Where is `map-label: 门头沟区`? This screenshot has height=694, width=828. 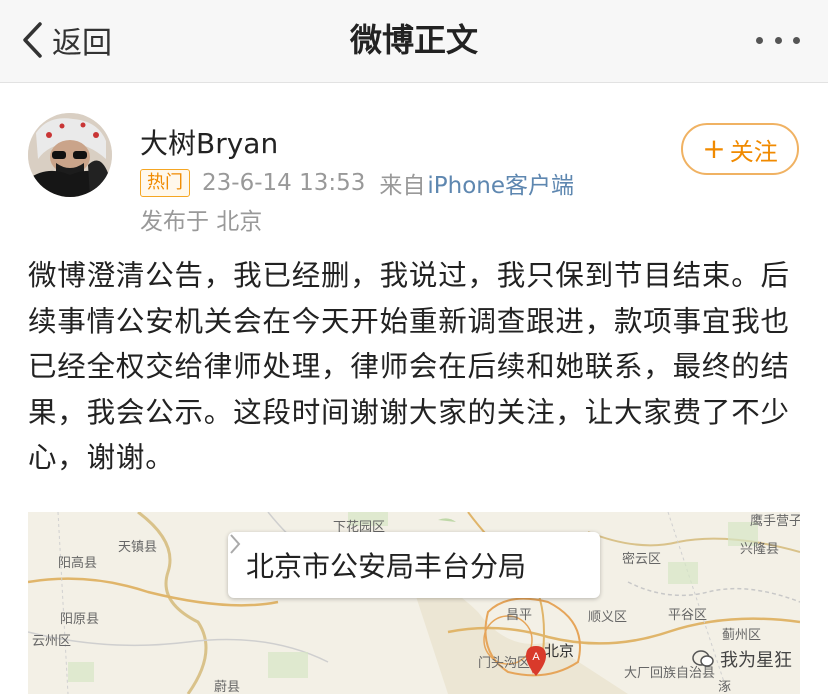
map-label: 门头沟区 is located at coordinates (504, 663).